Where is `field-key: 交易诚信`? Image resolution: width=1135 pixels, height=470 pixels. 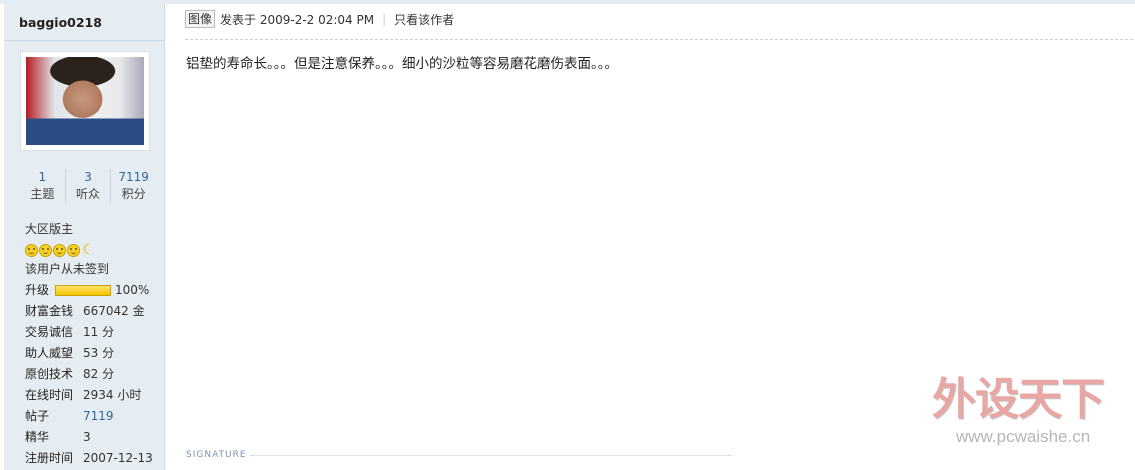 field-key: 交易诚信 is located at coordinates (49, 332).